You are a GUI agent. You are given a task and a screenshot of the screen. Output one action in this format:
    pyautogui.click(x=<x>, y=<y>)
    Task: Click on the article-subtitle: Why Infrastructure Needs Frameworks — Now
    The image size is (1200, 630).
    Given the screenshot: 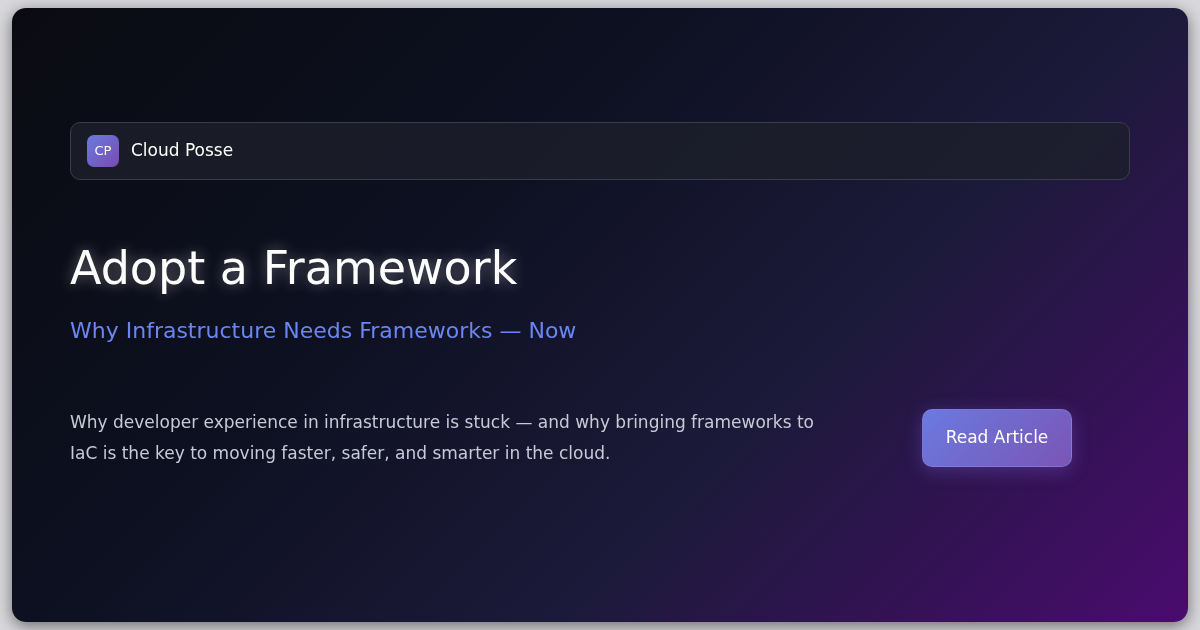 What is the action you would take?
    pyautogui.click(x=323, y=331)
    